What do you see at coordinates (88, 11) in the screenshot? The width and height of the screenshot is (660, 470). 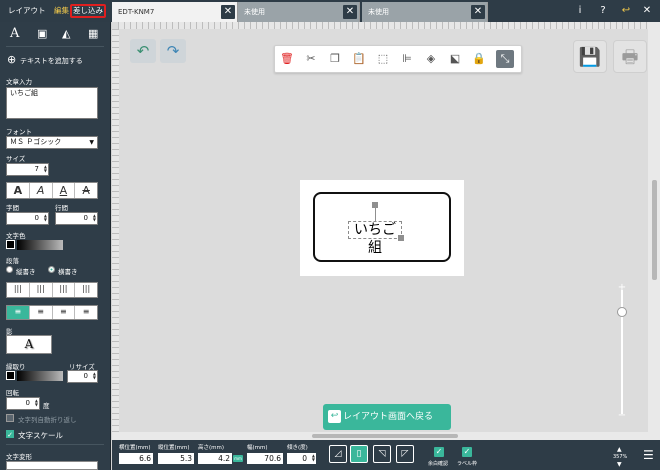 I see `mode-tab-print: 差し込み` at bounding box center [88, 11].